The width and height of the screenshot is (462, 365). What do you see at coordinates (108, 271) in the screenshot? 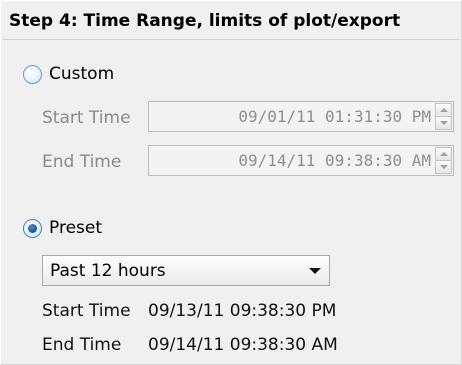
I see `preset-range-selected-value: Past 12 hours` at bounding box center [108, 271].